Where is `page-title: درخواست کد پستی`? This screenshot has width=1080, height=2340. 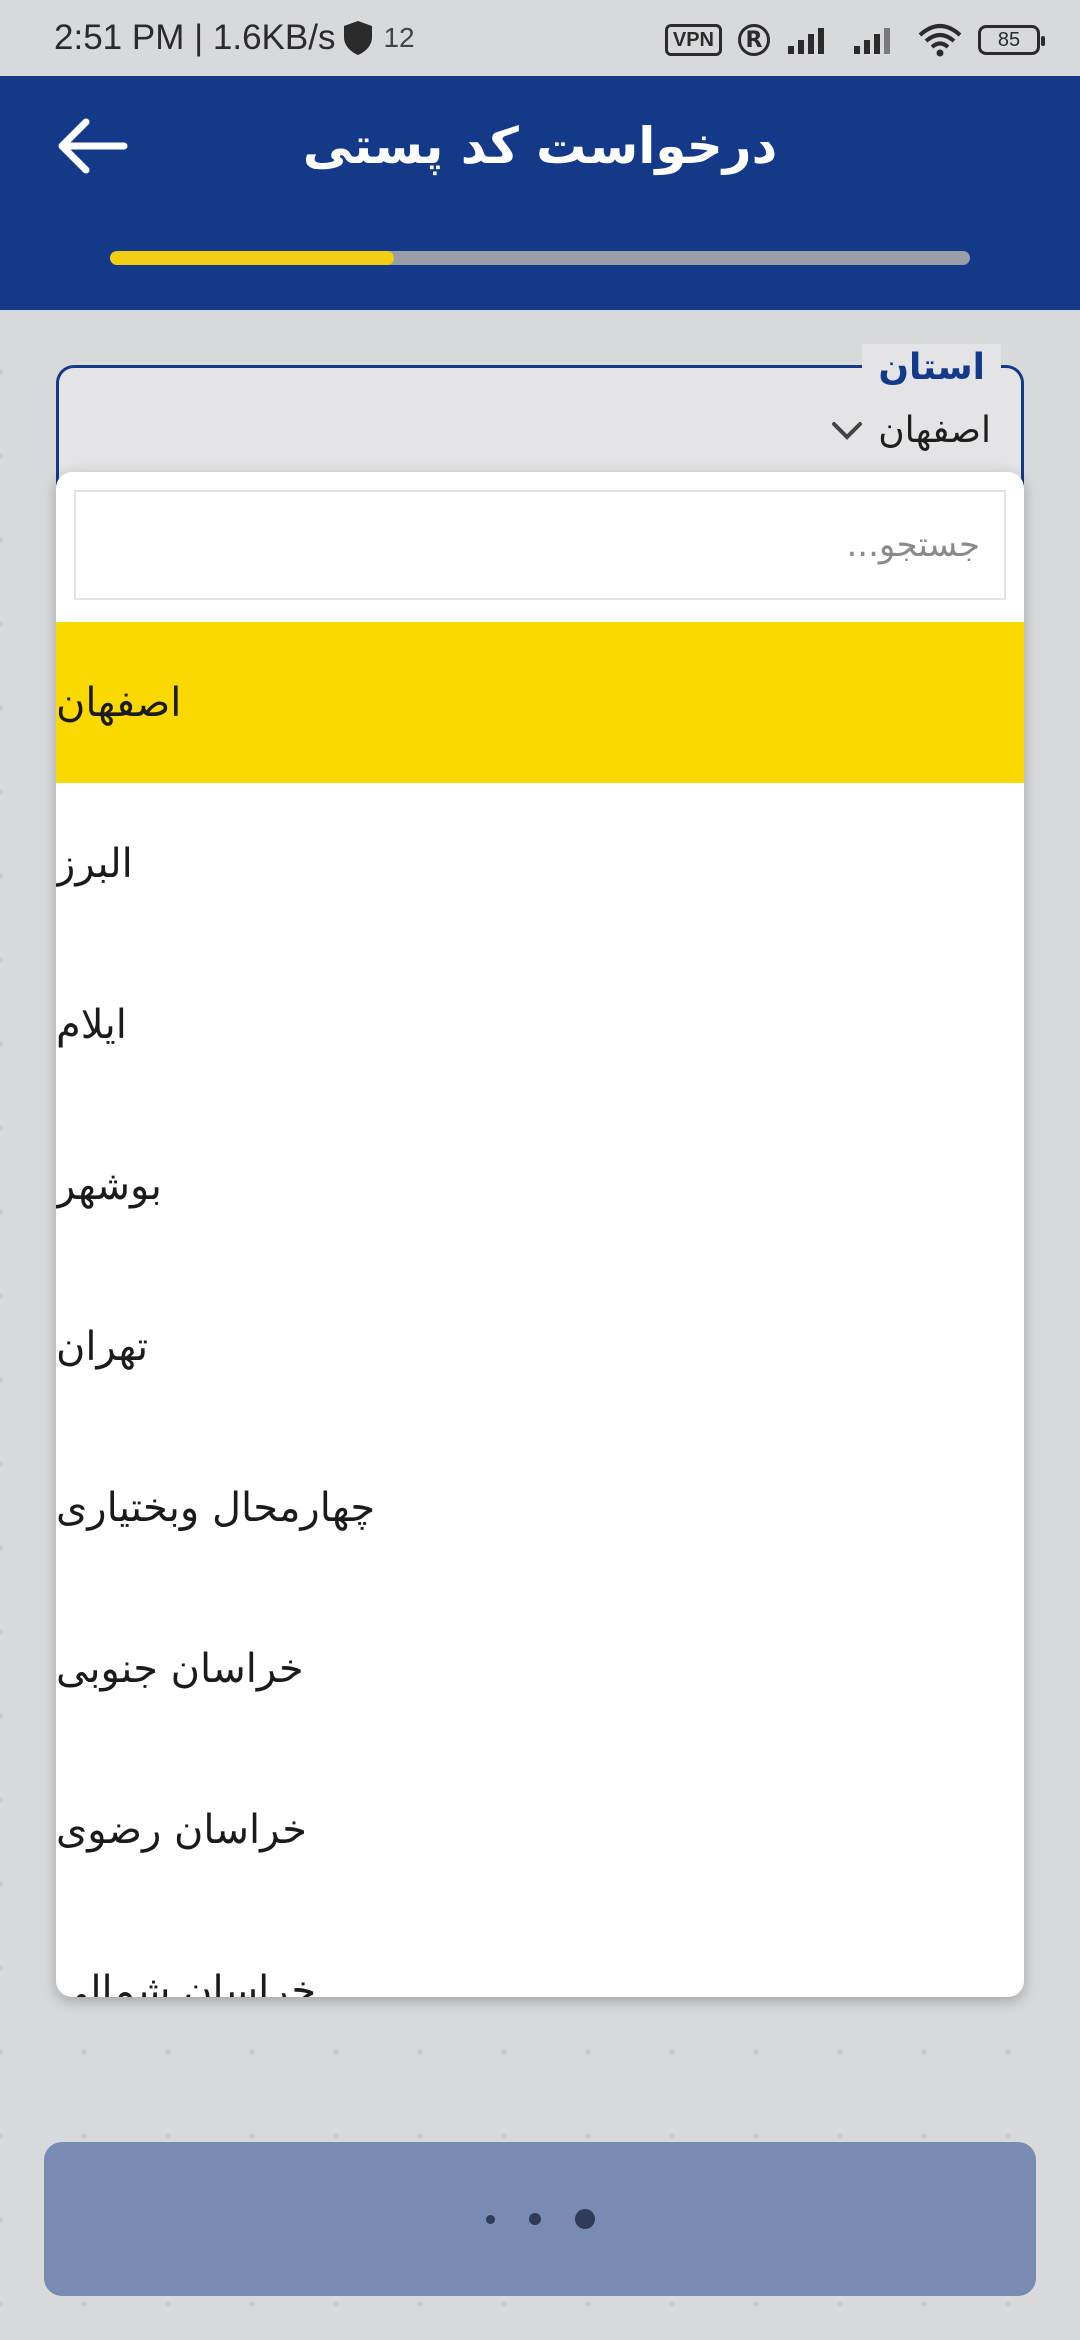
page-title: درخواست کد پستی is located at coordinates (540, 146).